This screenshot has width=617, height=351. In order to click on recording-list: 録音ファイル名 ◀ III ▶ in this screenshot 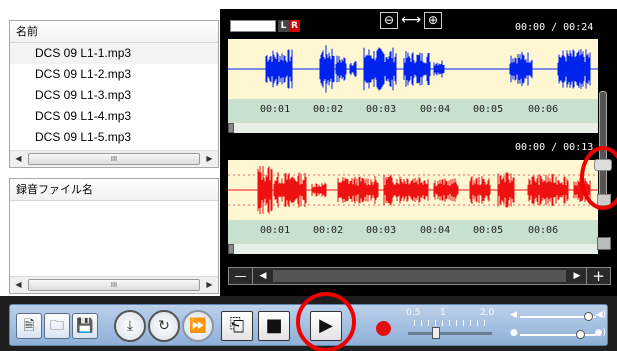, I will do `click(114, 236)`.